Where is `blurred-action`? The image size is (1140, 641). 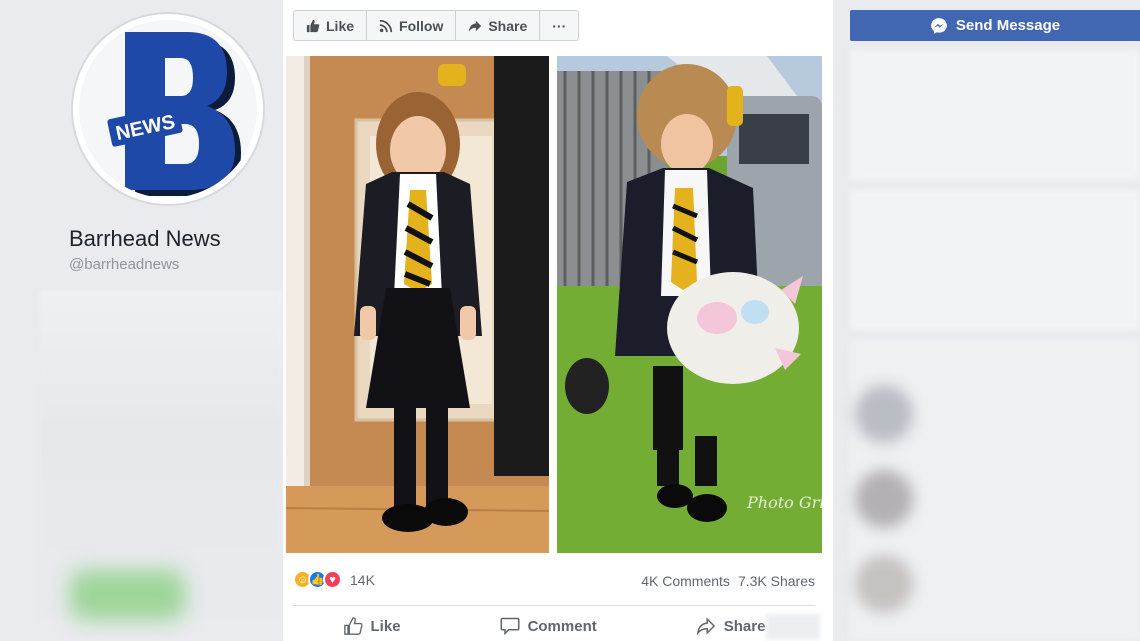 blurred-action is located at coordinates (793, 627).